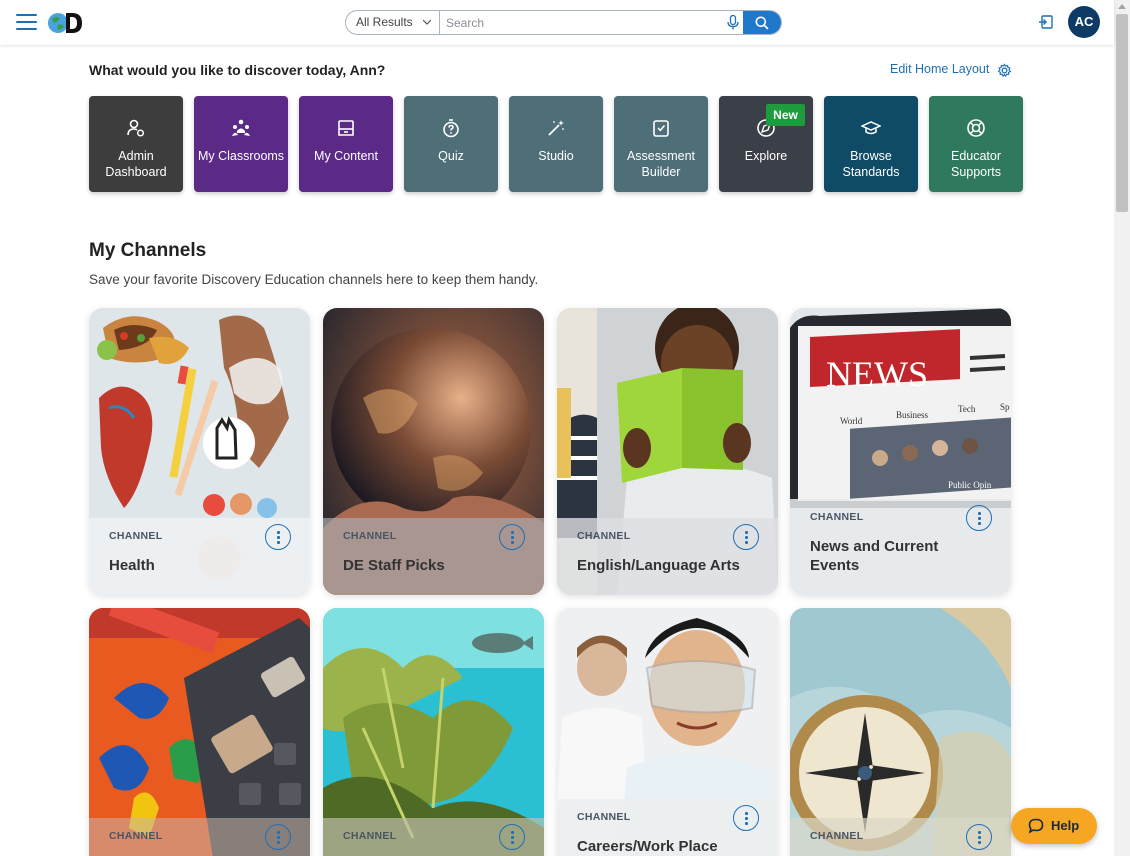 The width and height of the screenshot is (1130, 856). What do you see at coordinates (877, 374) in the screenshot?
I see `news-headline-text: NEWS` at bounding box center [877, 374].